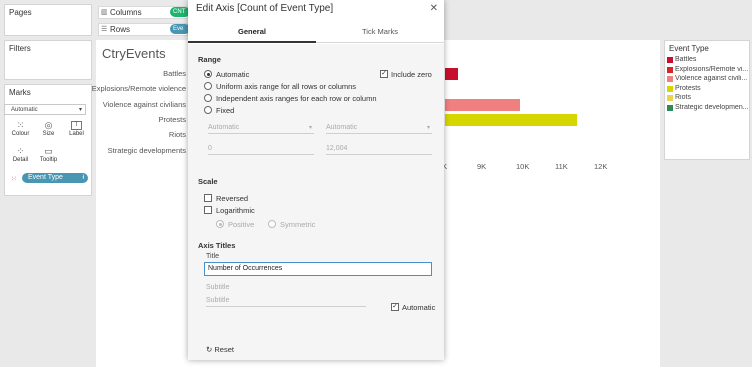 The image size is (752, 367). I want to click on include-zero-checkbox: ✓, so click(384, 74).